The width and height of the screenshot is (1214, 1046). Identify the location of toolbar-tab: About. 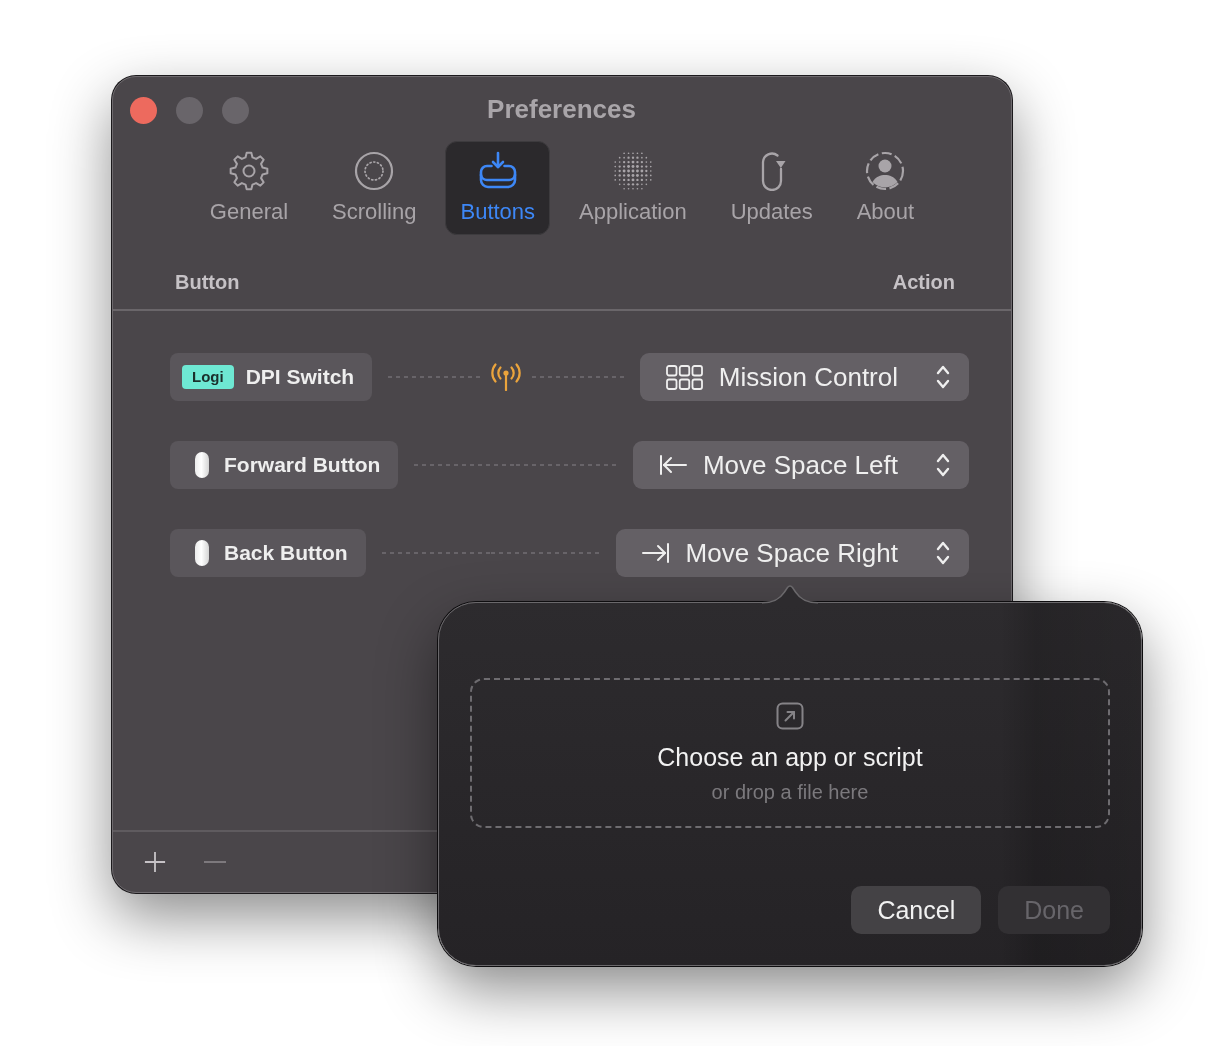
(885, 188).